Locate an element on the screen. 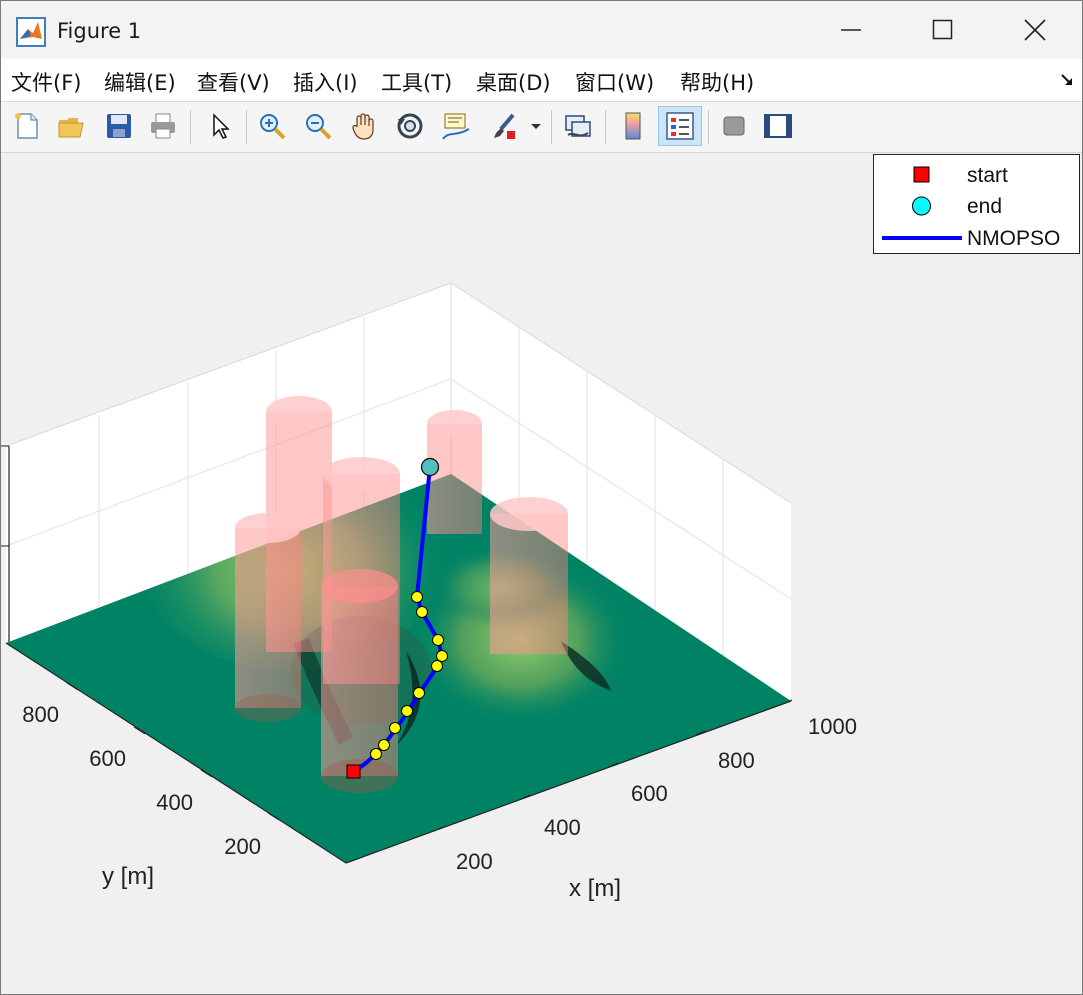  link-plot-button is located at coordinates (578, 126).